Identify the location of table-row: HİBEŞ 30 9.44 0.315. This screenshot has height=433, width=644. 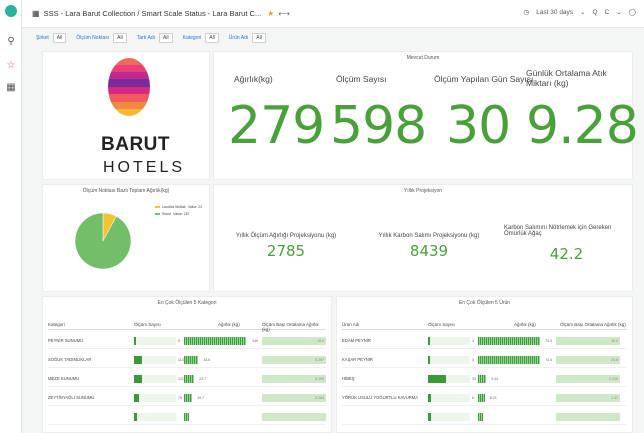
(484, 379).